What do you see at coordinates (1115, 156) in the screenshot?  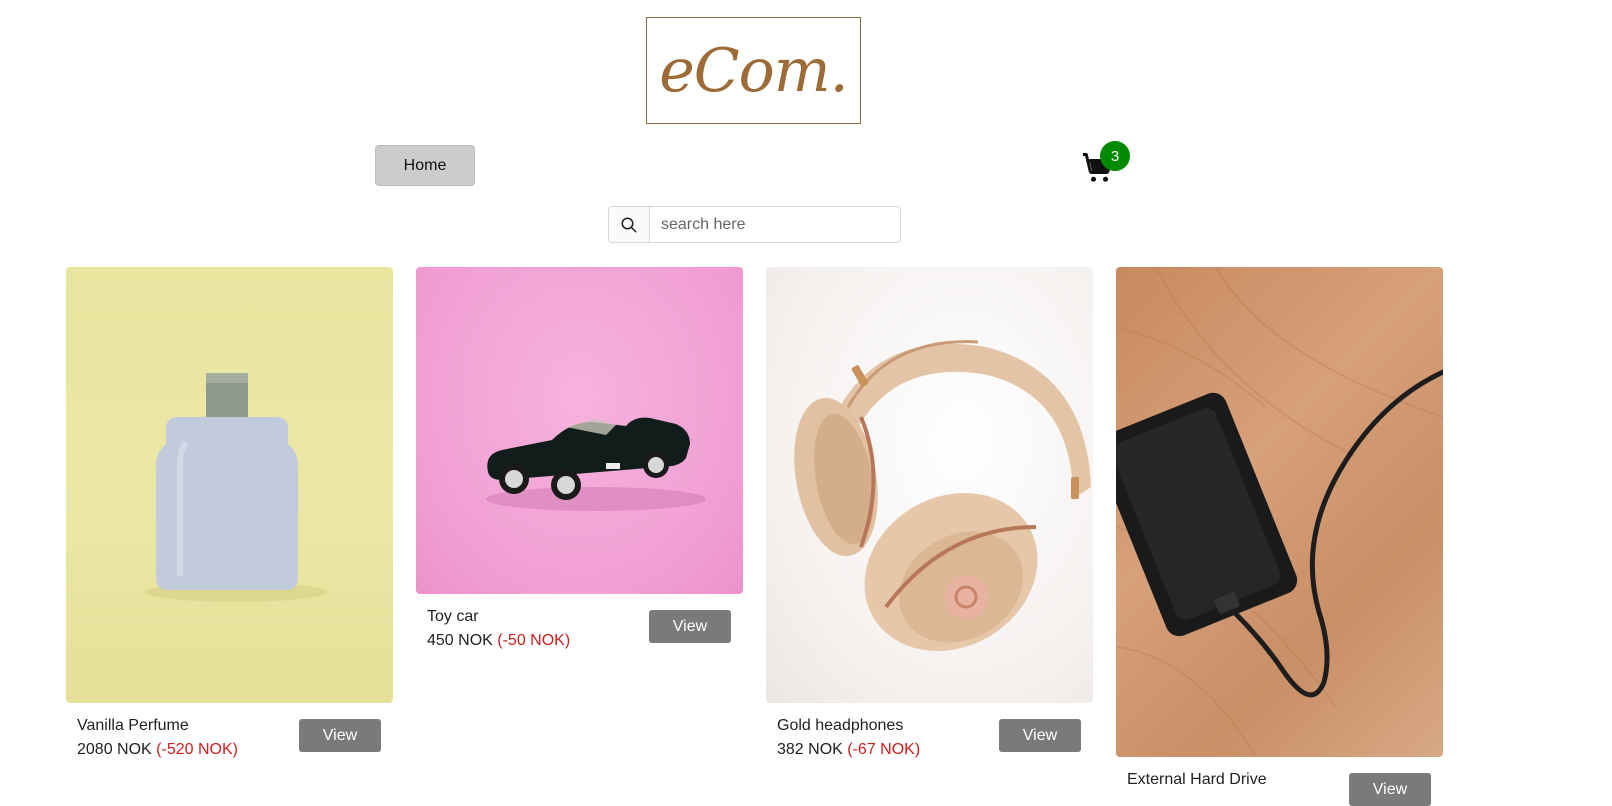 I see `cart-count-badge: 3` at bounding box center [1115, 156].